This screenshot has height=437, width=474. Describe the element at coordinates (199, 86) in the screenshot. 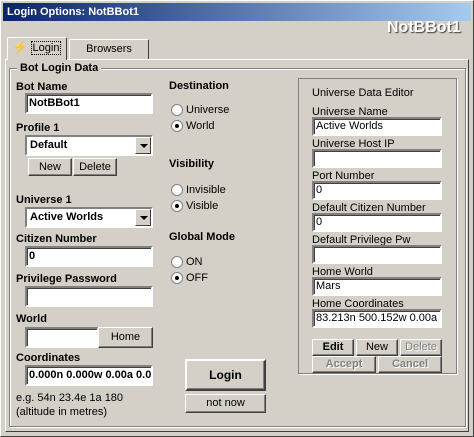

I see `destination-label: Destination` at that location.